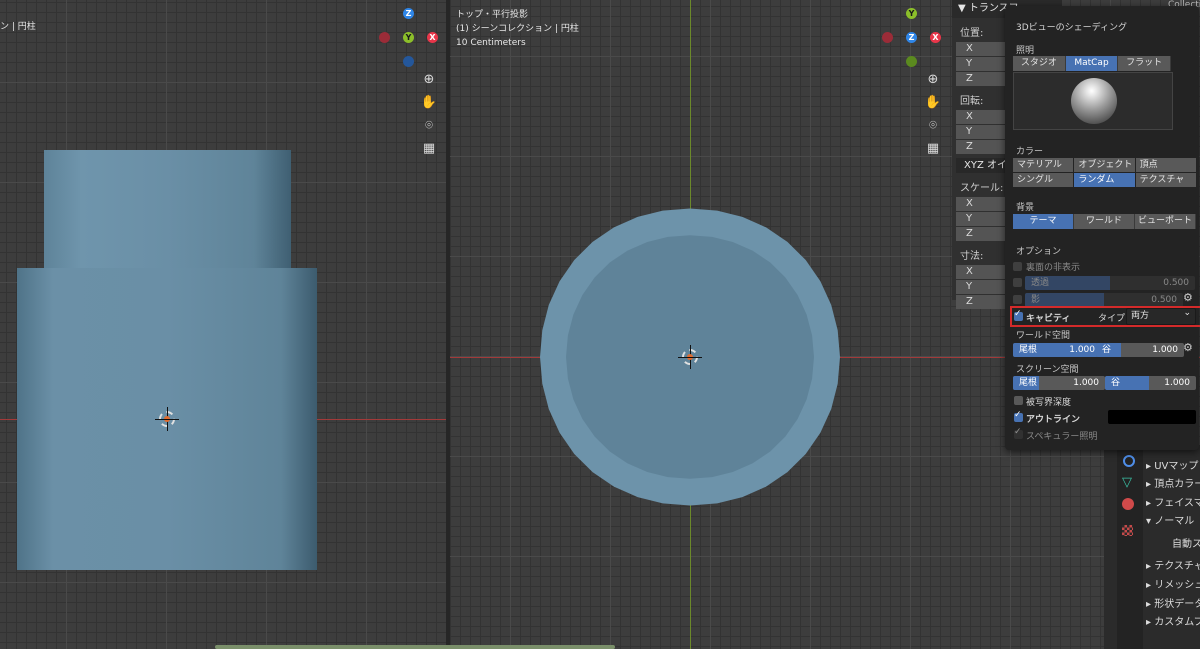  What do you see at coordinates (1104, 180) in the screenshot?
I see `color-random-option: ランダム` at bounding box center [1104, 180].